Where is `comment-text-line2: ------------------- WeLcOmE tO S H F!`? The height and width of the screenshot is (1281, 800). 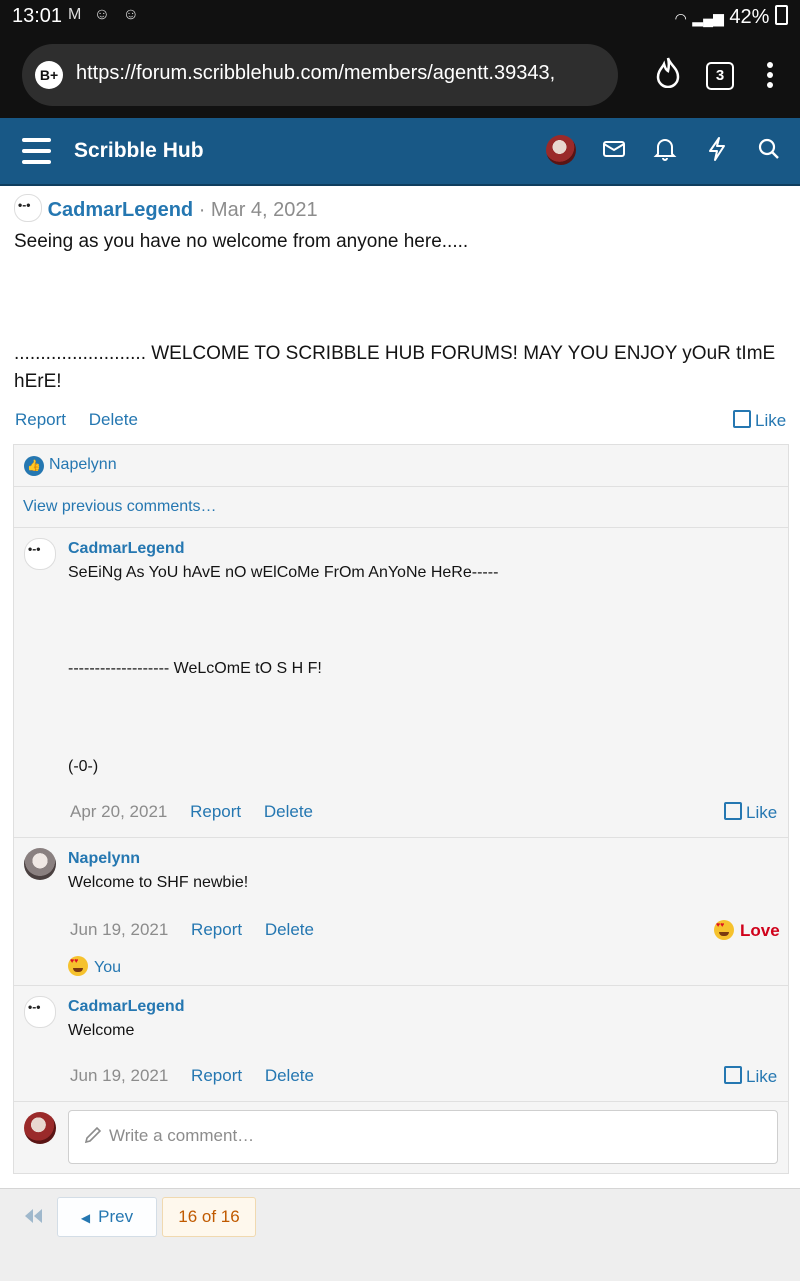 comment-text-line2: ------------------- WeLcOmE tO S H F! is located at coordinates (195, 668).